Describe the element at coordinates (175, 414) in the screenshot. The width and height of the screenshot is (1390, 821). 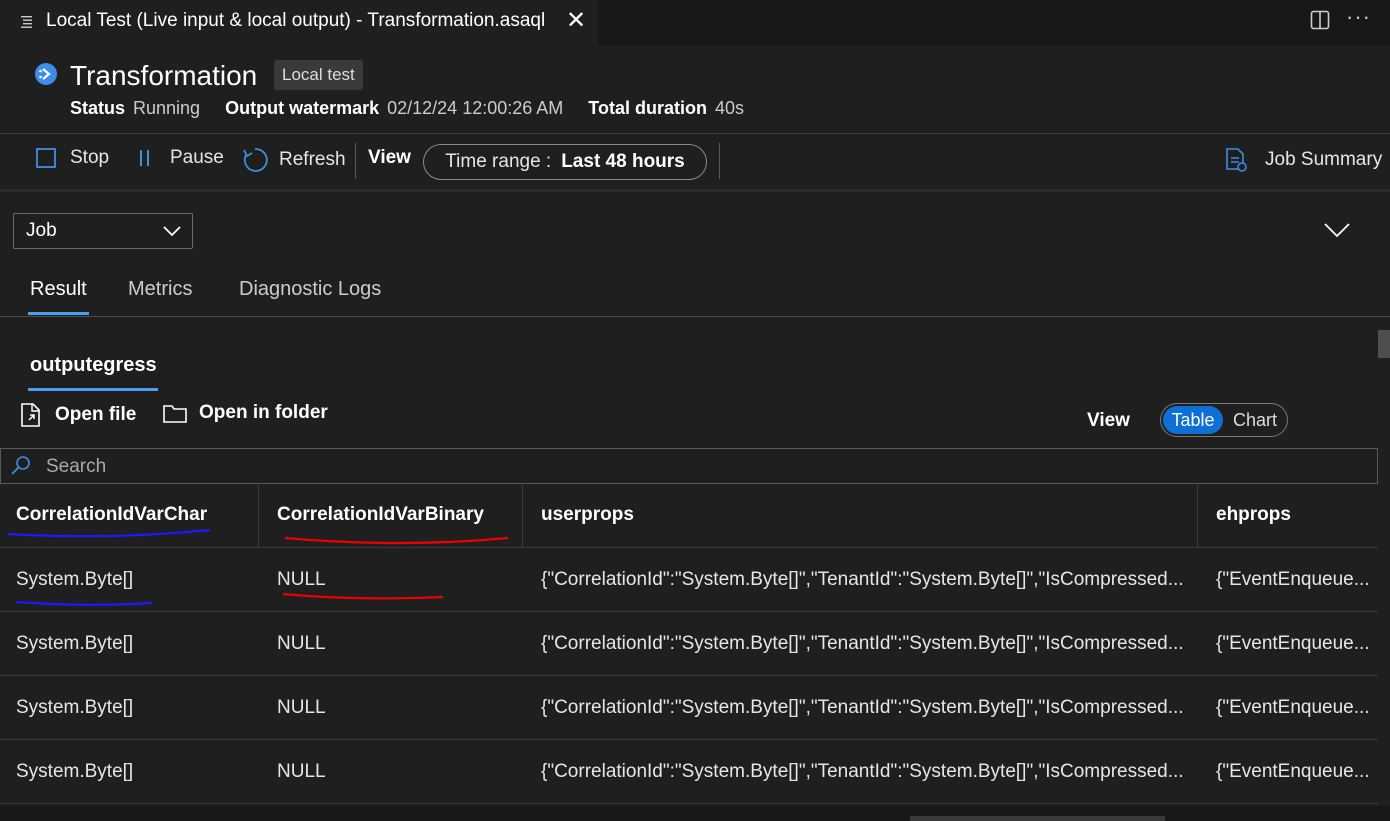
I see `folder-icon` at that location.